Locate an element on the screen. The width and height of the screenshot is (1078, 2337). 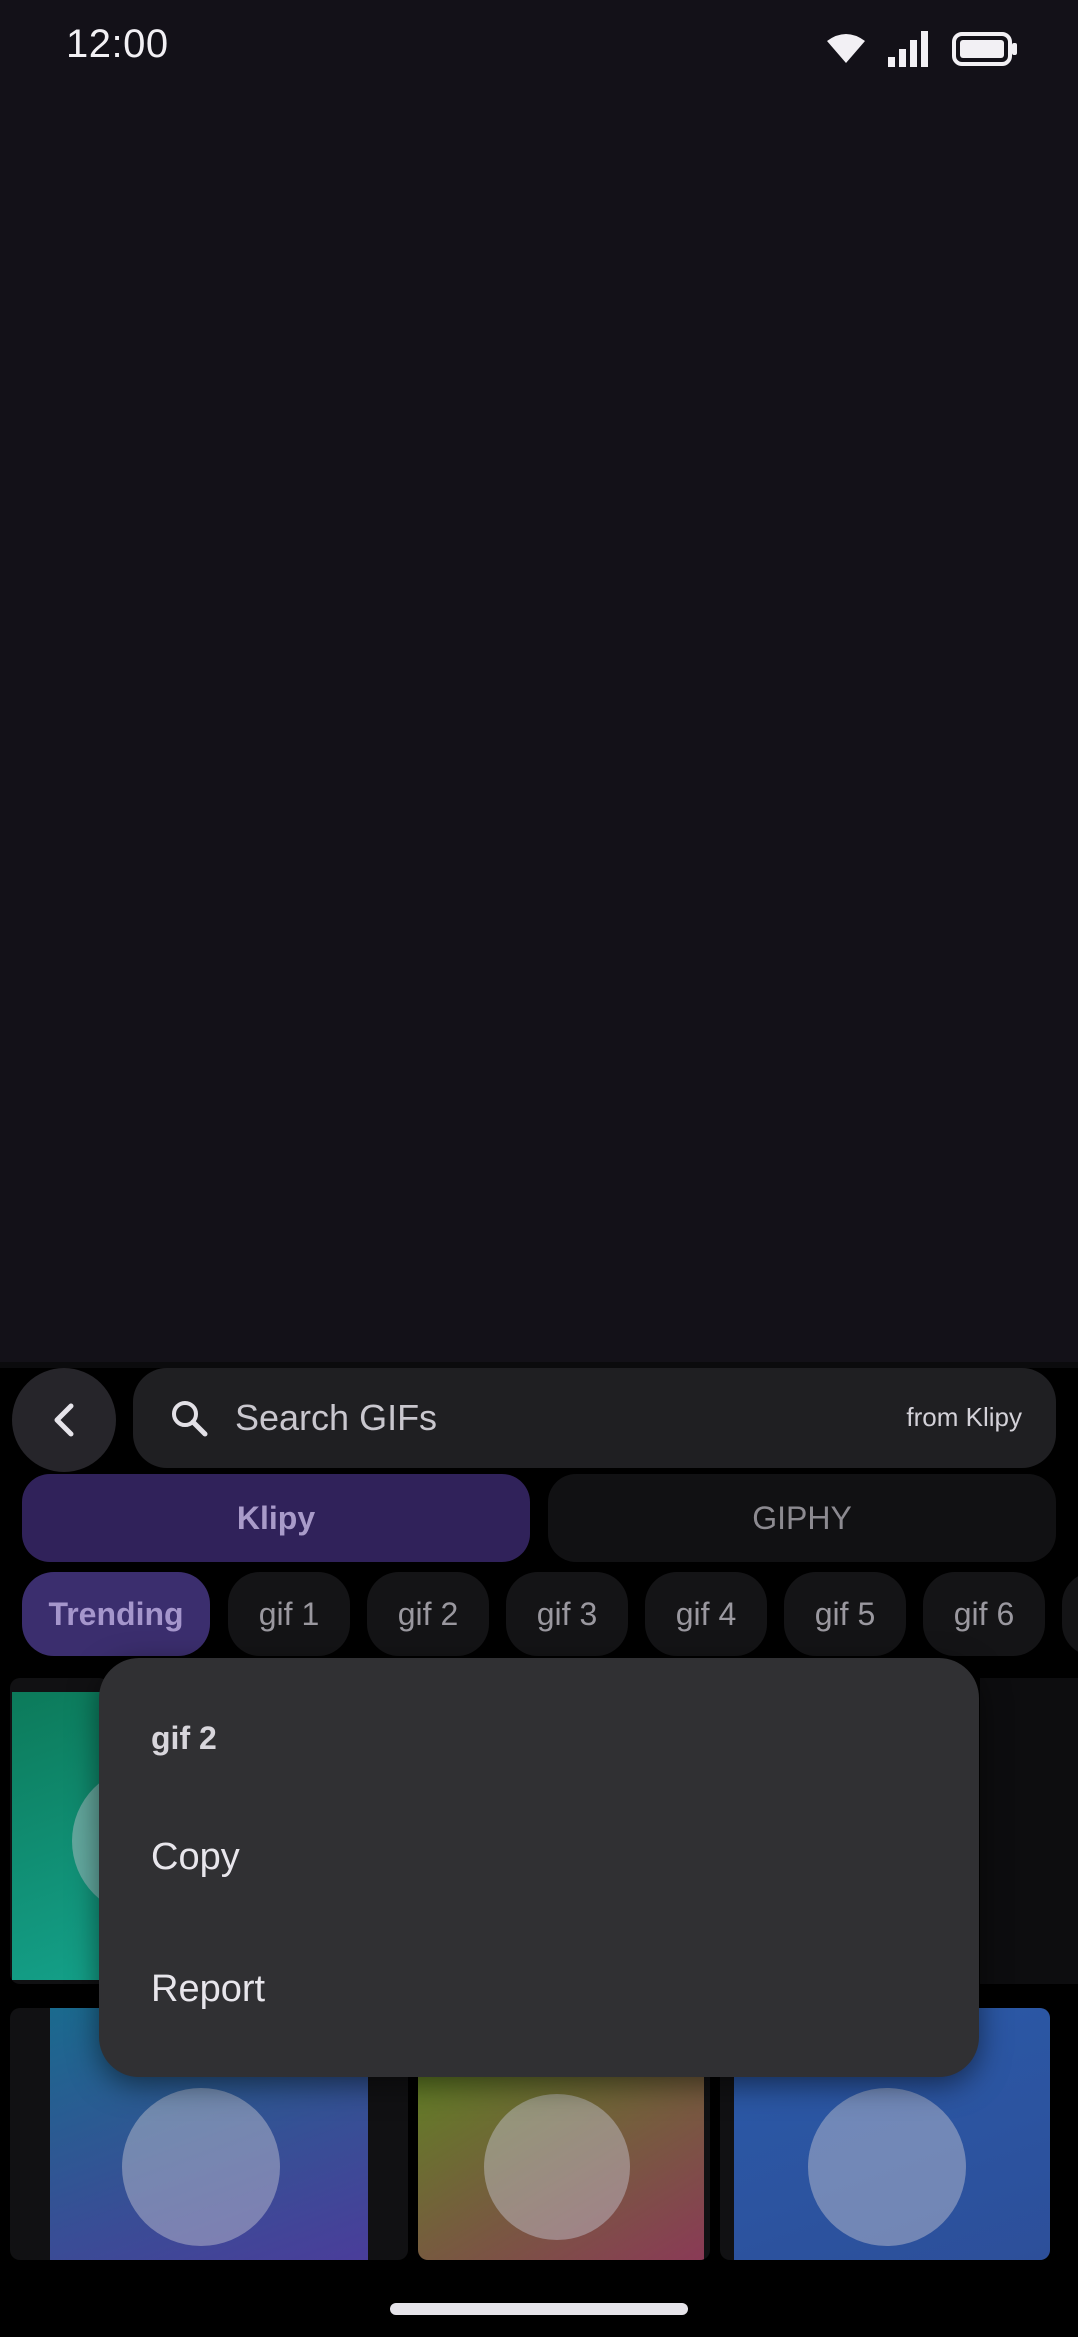
chip-gif-5: gif 5 is located at coordinates (845, 1614).